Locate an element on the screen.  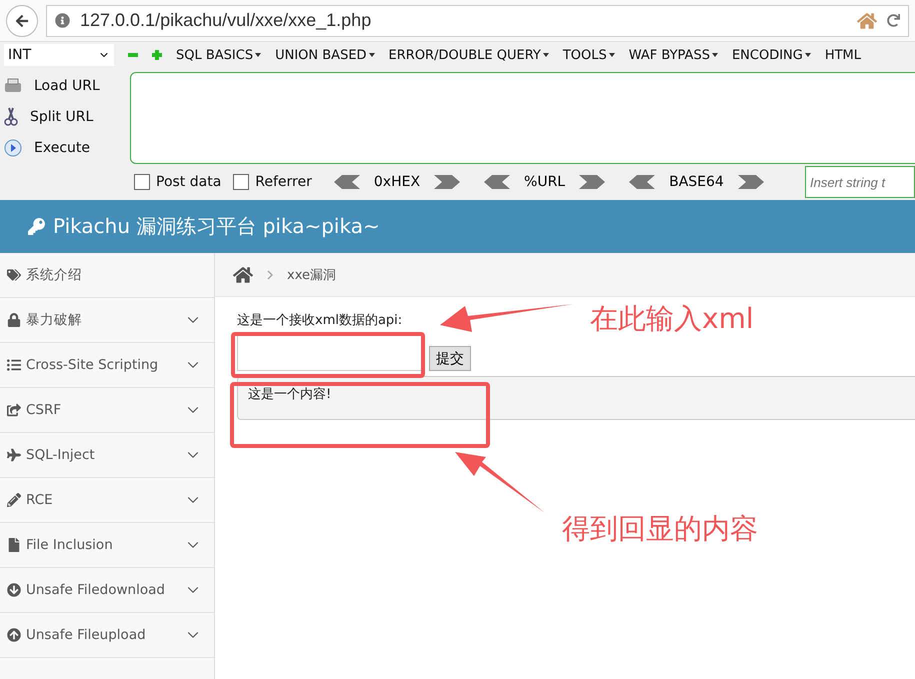
action-button: Execute is located at coordinates (67, 147).